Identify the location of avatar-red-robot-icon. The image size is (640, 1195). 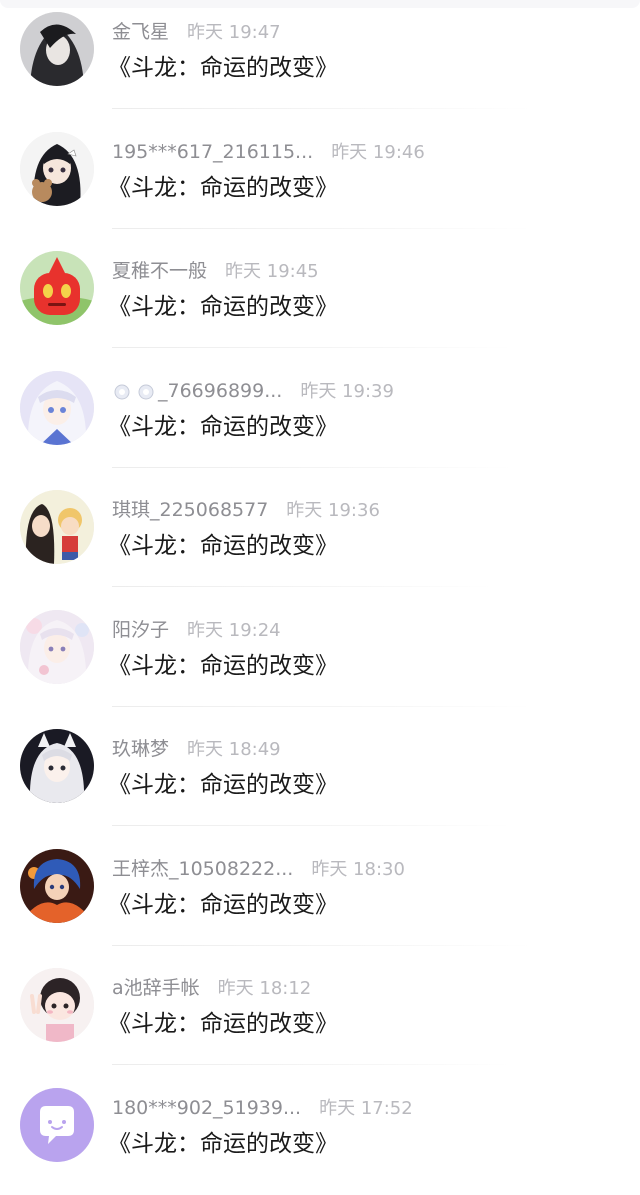
(57, 288).